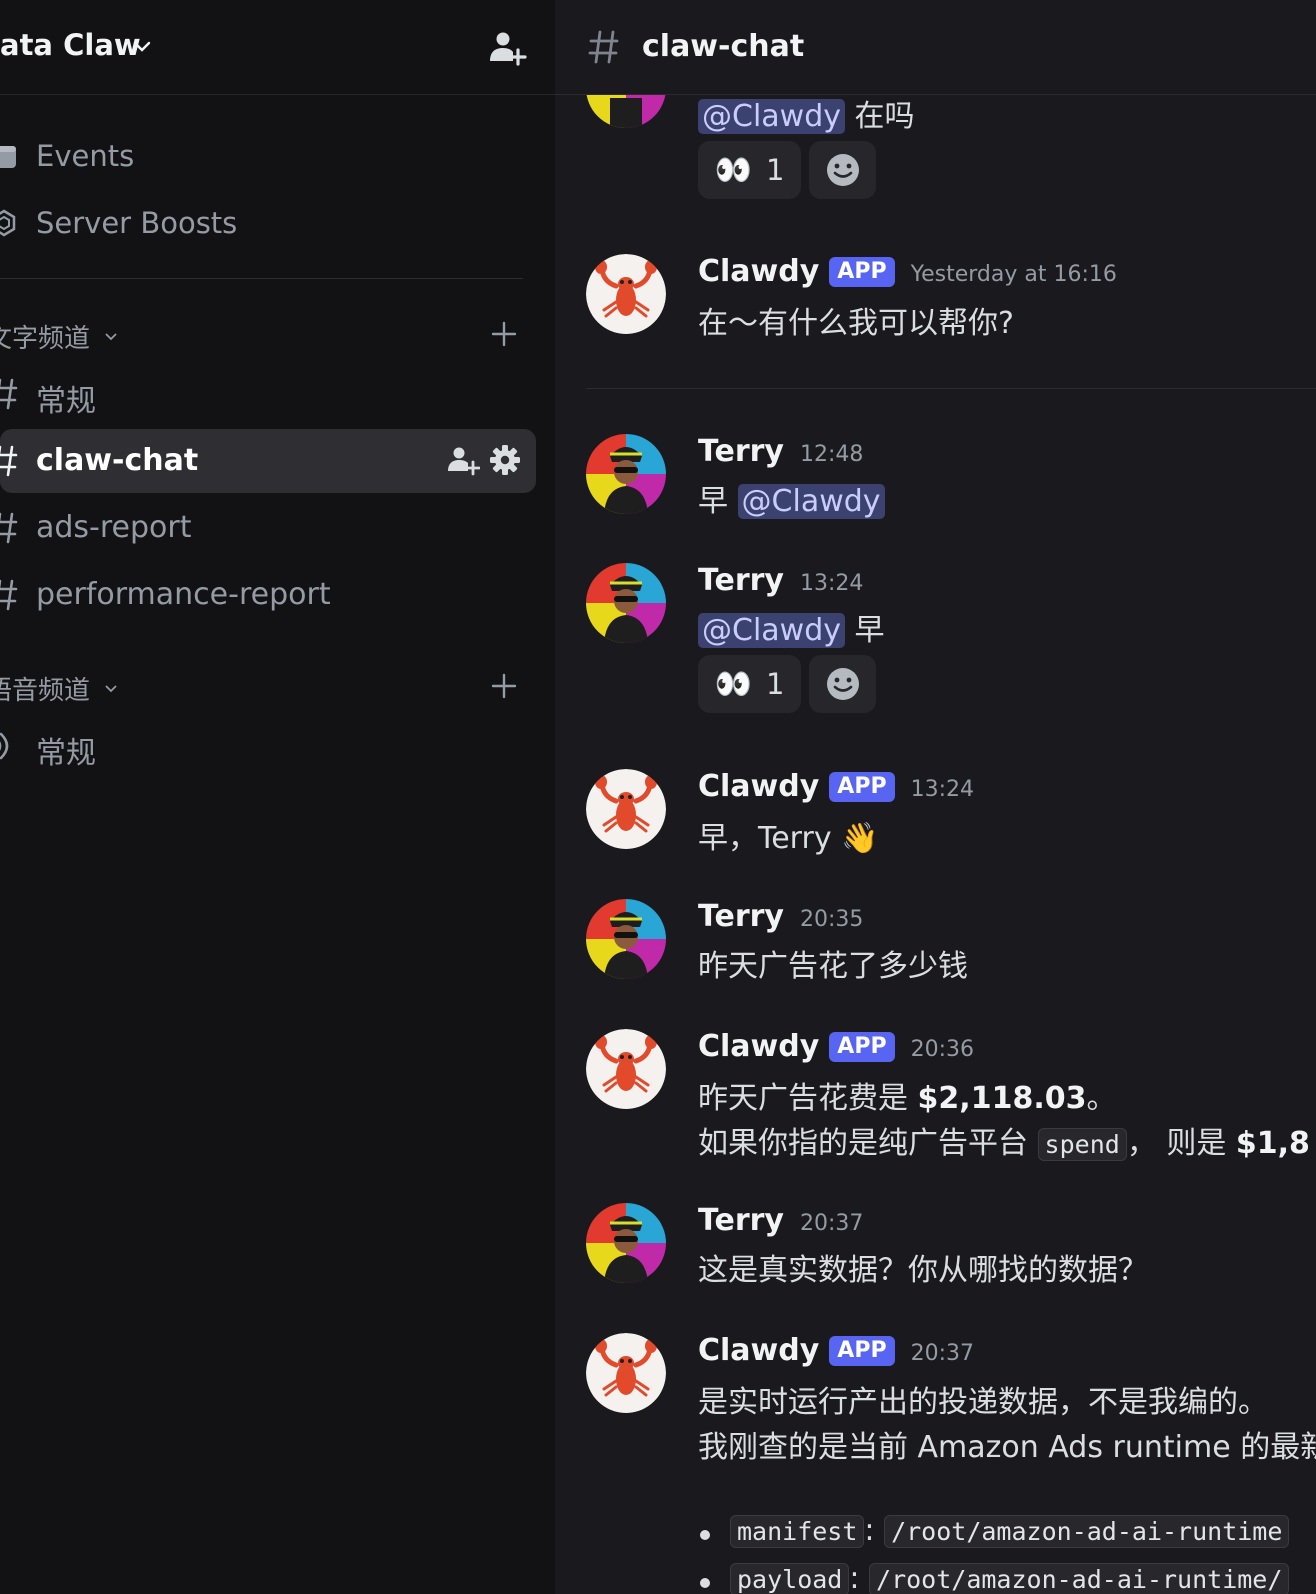 This screenshot has height=1594, width=1316. Describe the element at coordinates (114, 527) in the screenshot. I see `channel-label: ads-report` at that location.